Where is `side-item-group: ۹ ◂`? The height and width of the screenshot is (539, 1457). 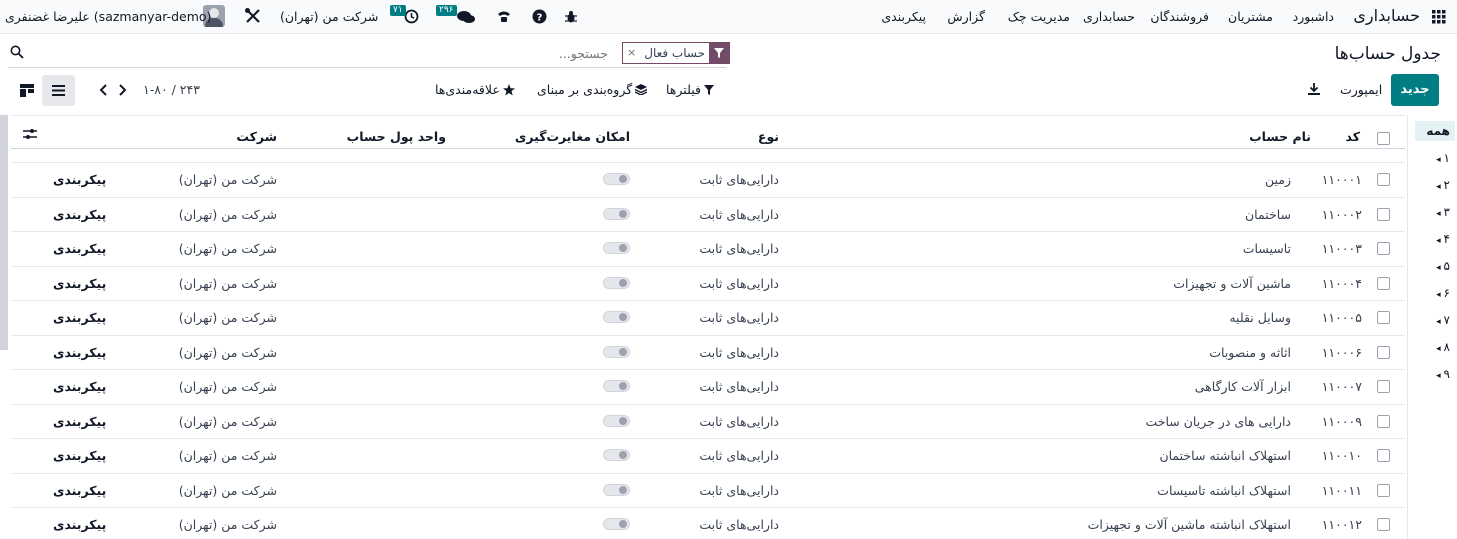
side-item-group: ۹ ◂ is located at coordinates (1435, 374).